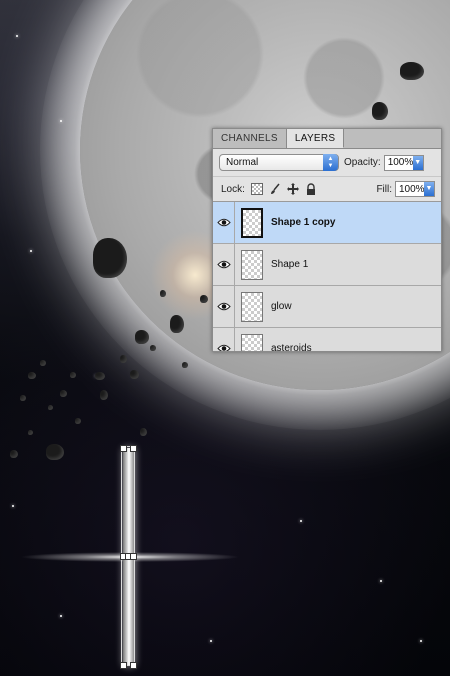  What do you see at coordinates (123, 448) in the screenshot?
I see `transform-handle-top-left` at bounding box center [123, 448].